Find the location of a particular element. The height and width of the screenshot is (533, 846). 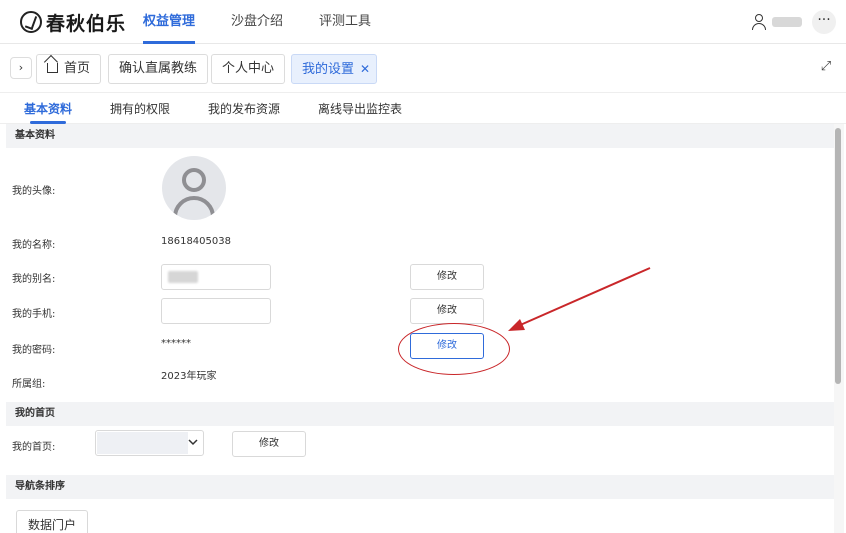

section-my-homepage: 我的首页 is located at coordinates (420, 414).